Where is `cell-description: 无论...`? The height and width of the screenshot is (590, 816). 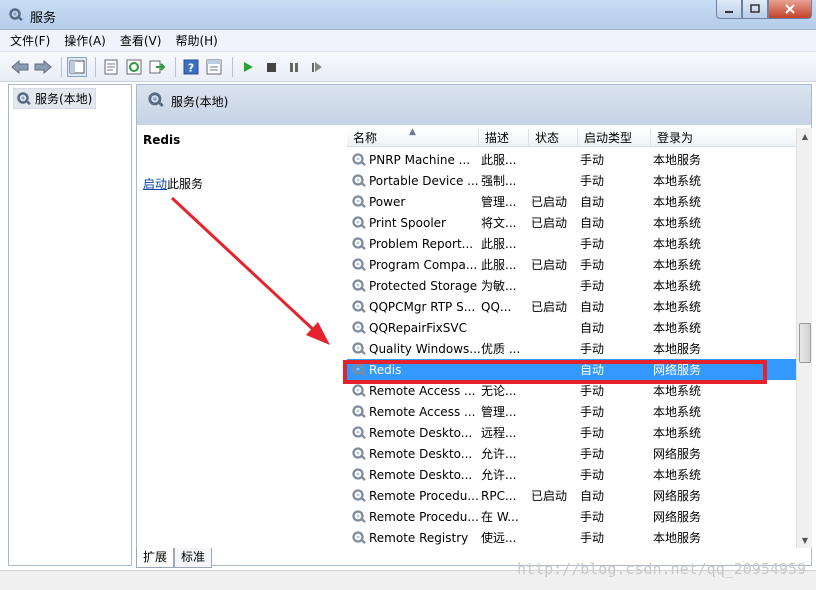
cell-description: 无论... is located at coordinates (499, 391).